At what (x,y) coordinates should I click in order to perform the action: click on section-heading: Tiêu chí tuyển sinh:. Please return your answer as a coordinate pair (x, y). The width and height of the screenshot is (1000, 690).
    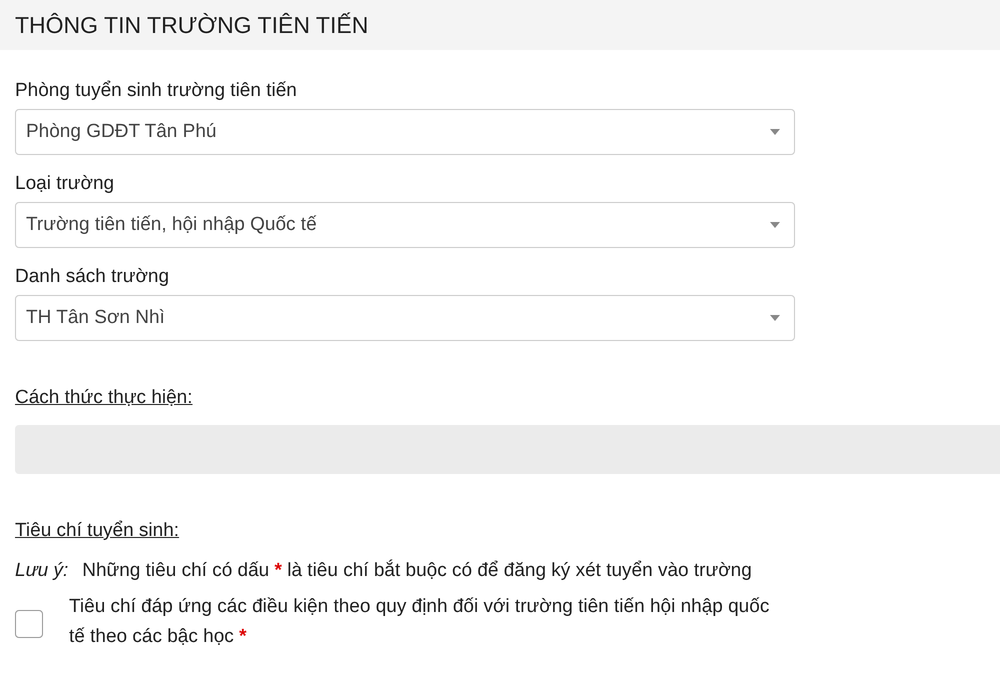
    Looking at the image, I should click on (97, 531).